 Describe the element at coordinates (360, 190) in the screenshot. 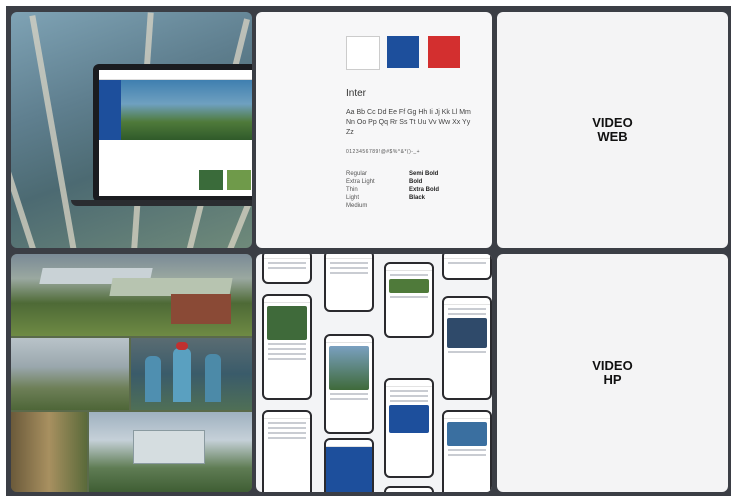

I see `font-weights-left: Regular Extra Light Thin Light Medium` at that location.